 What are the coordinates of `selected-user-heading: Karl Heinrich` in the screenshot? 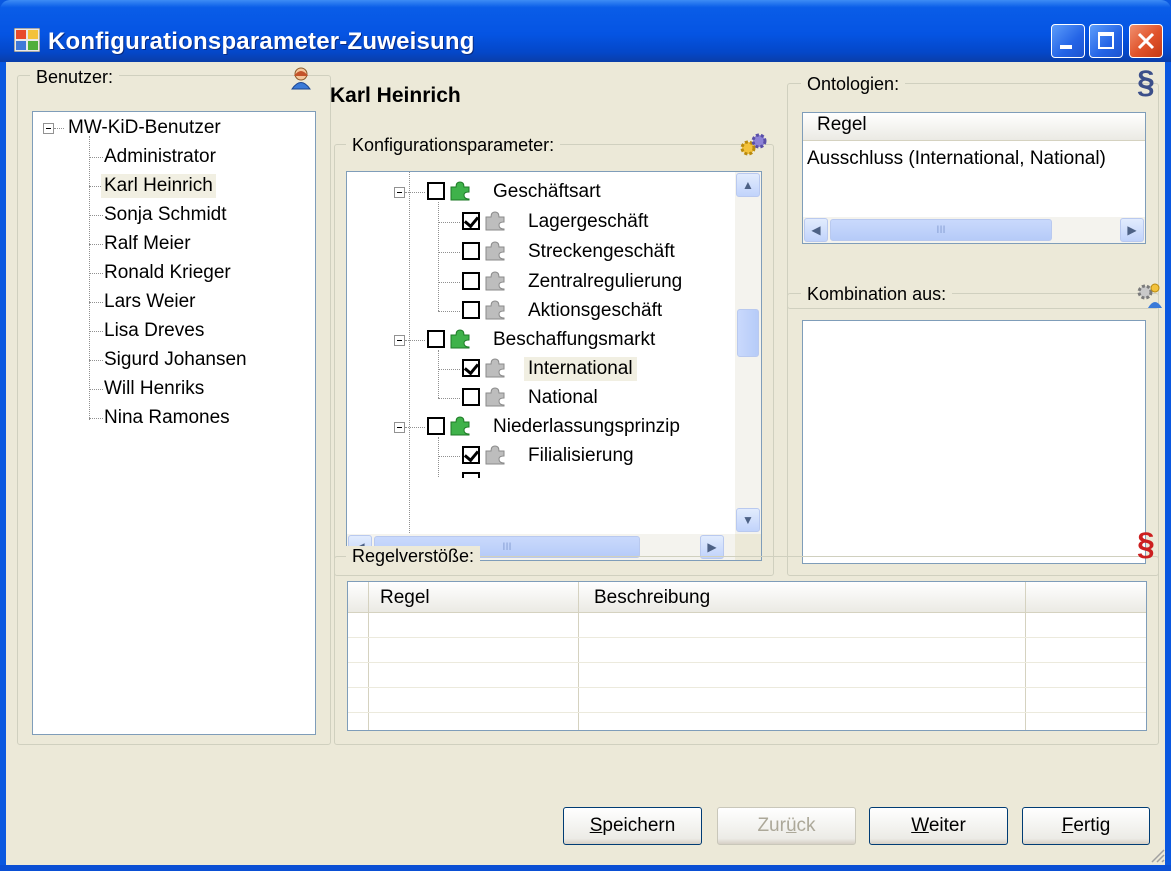 It's located at (395, 95).